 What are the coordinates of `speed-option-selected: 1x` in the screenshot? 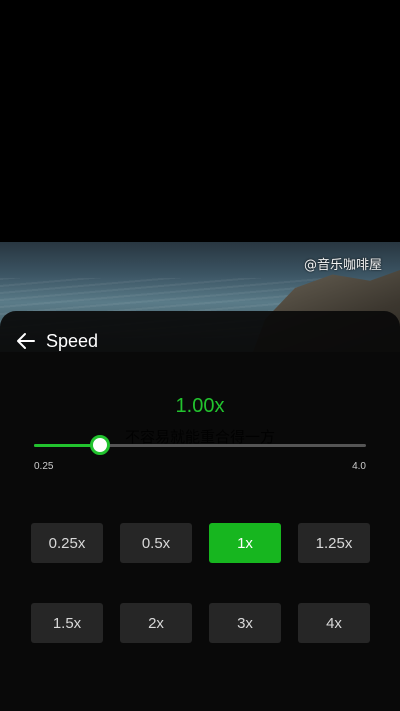 It's located at (245, 543).